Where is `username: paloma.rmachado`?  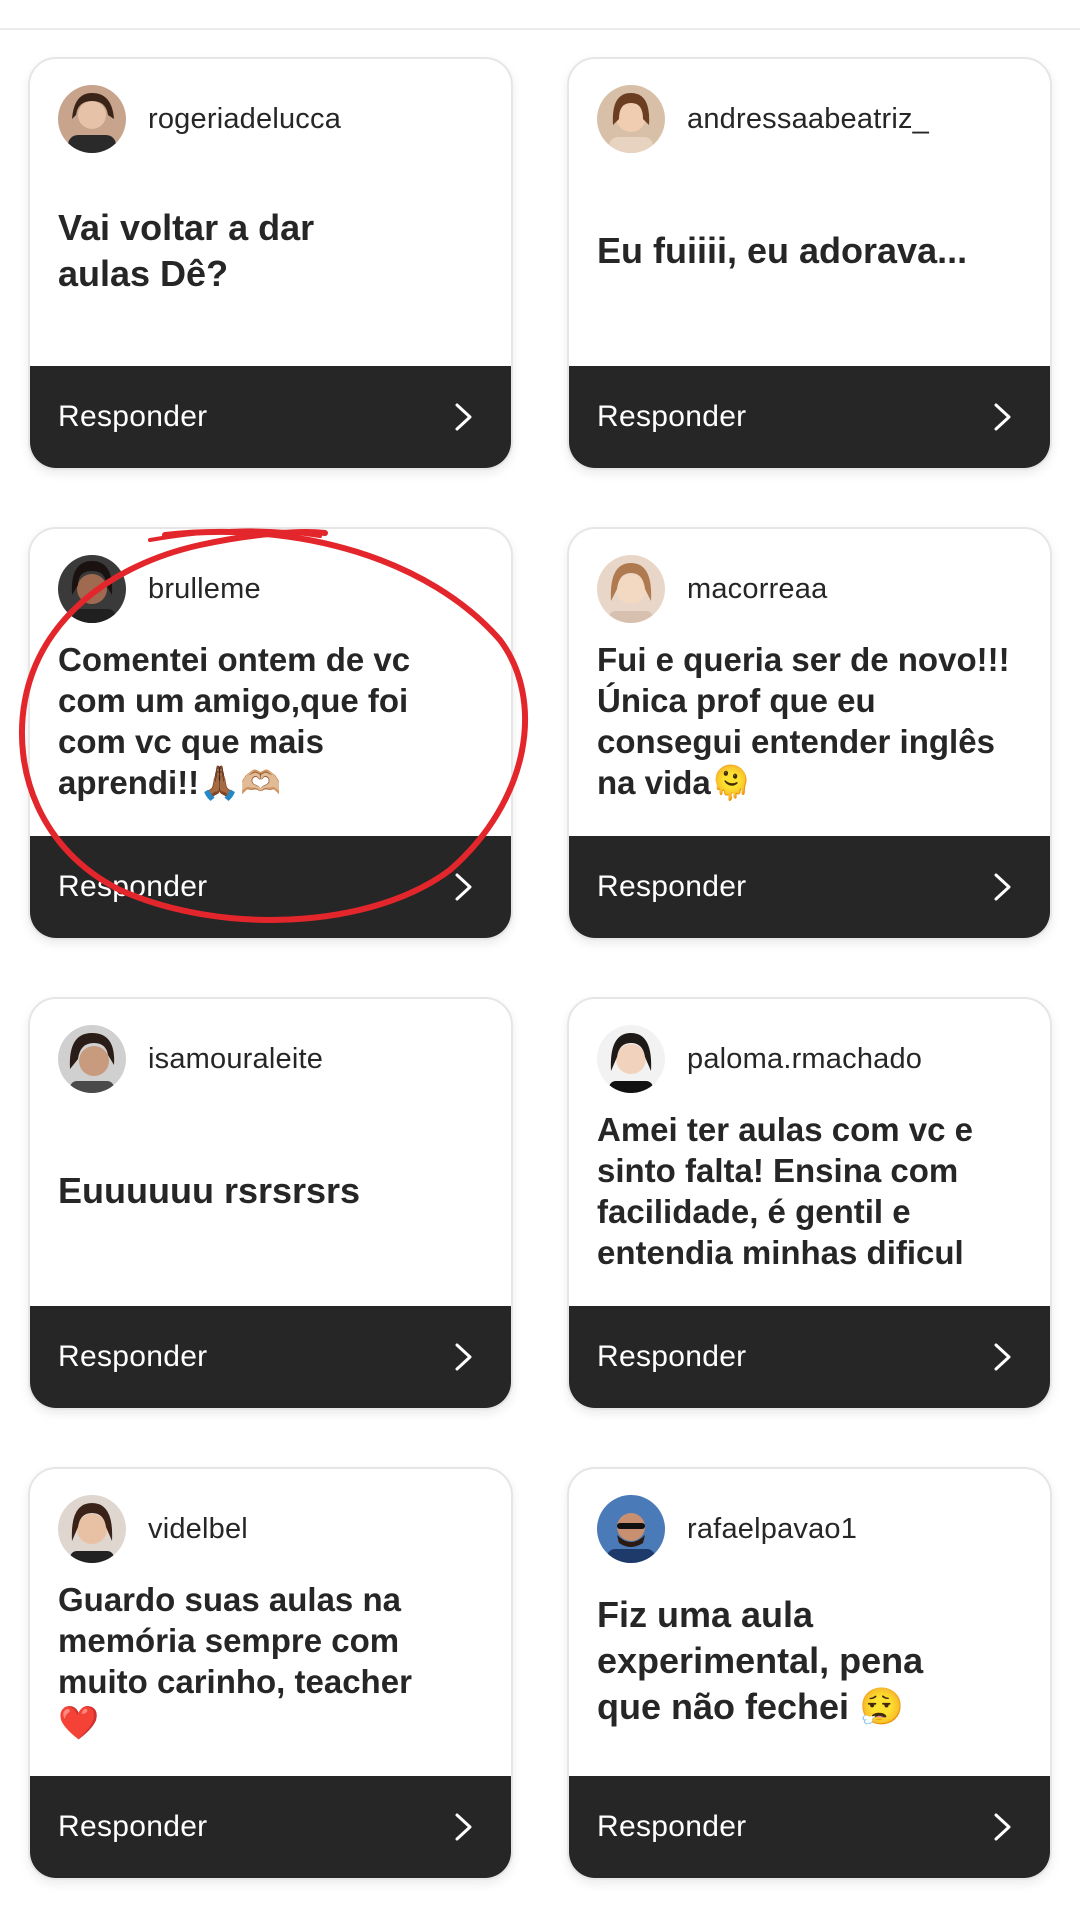
username: paloma.rmachado is located at coordinates (804, 1059).